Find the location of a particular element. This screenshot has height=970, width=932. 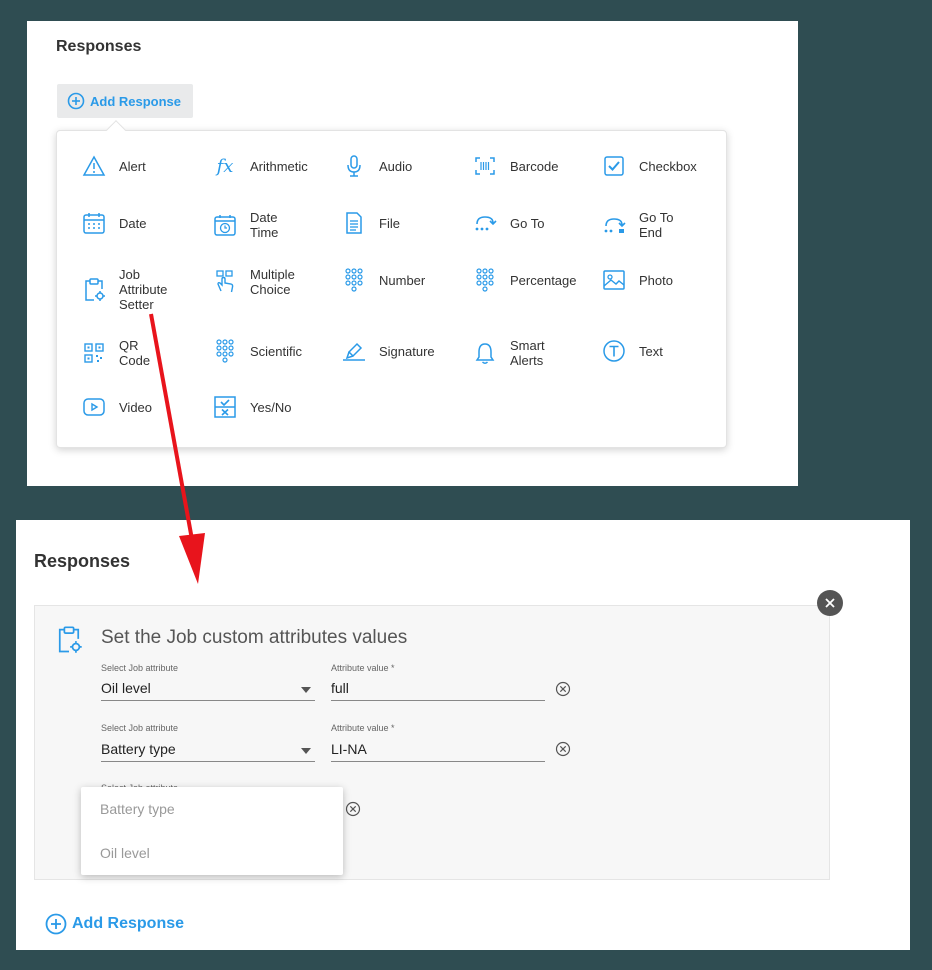

menu-item-go-to: Go To is located at coordinates (534, 223).